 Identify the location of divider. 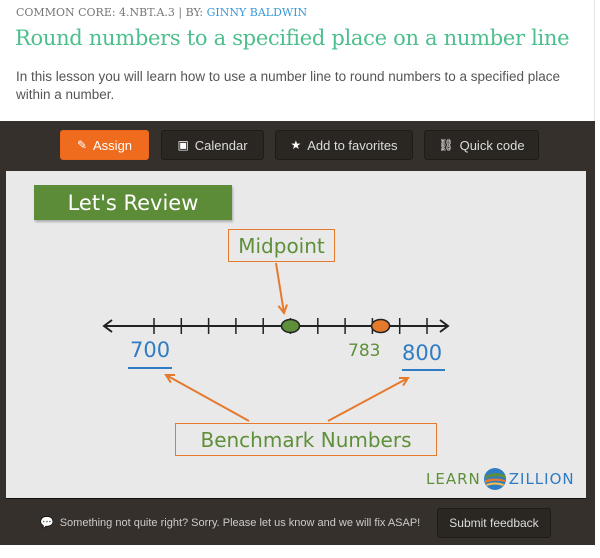
(594, 60).